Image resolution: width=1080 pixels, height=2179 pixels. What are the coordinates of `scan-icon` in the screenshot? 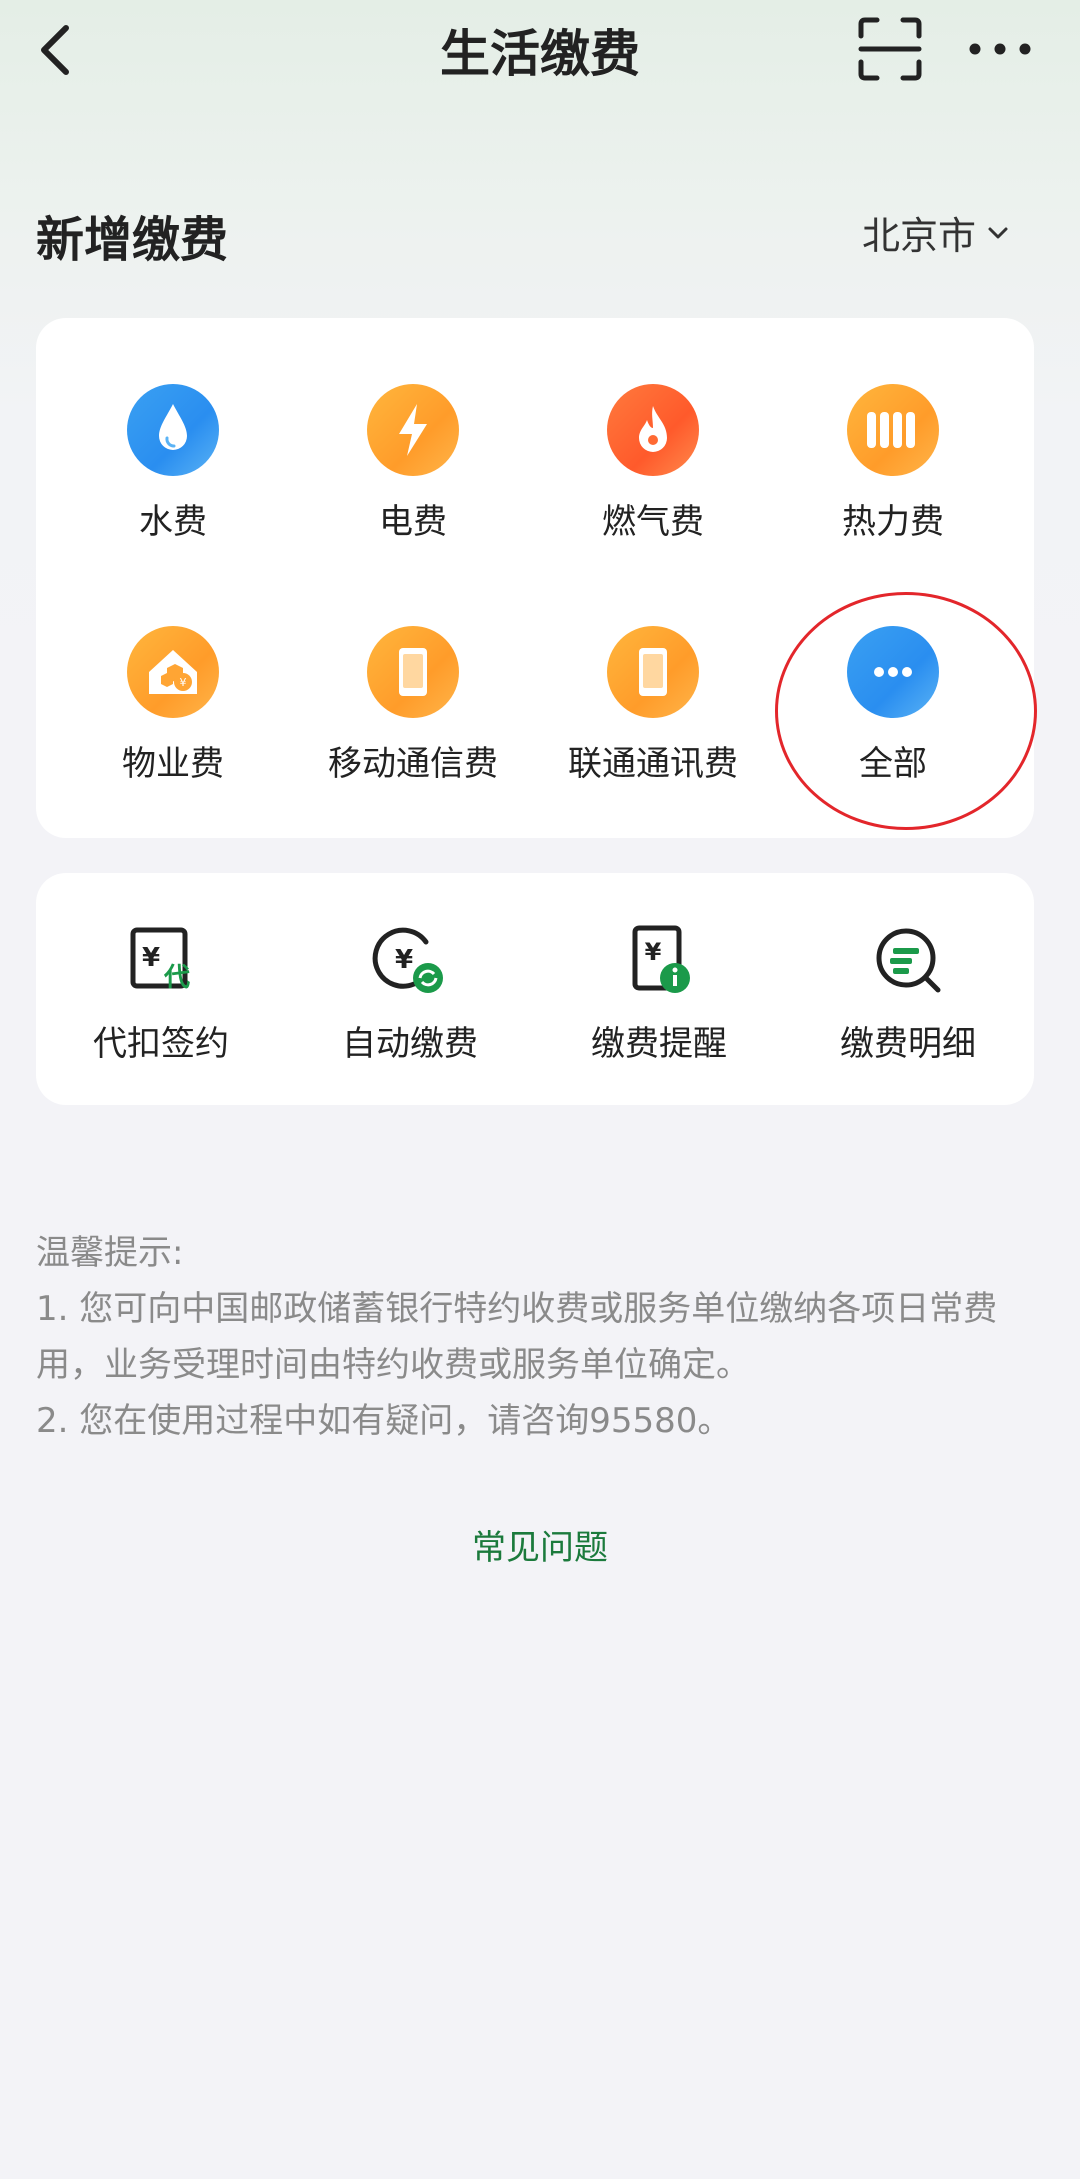 It's located at (890, 49).